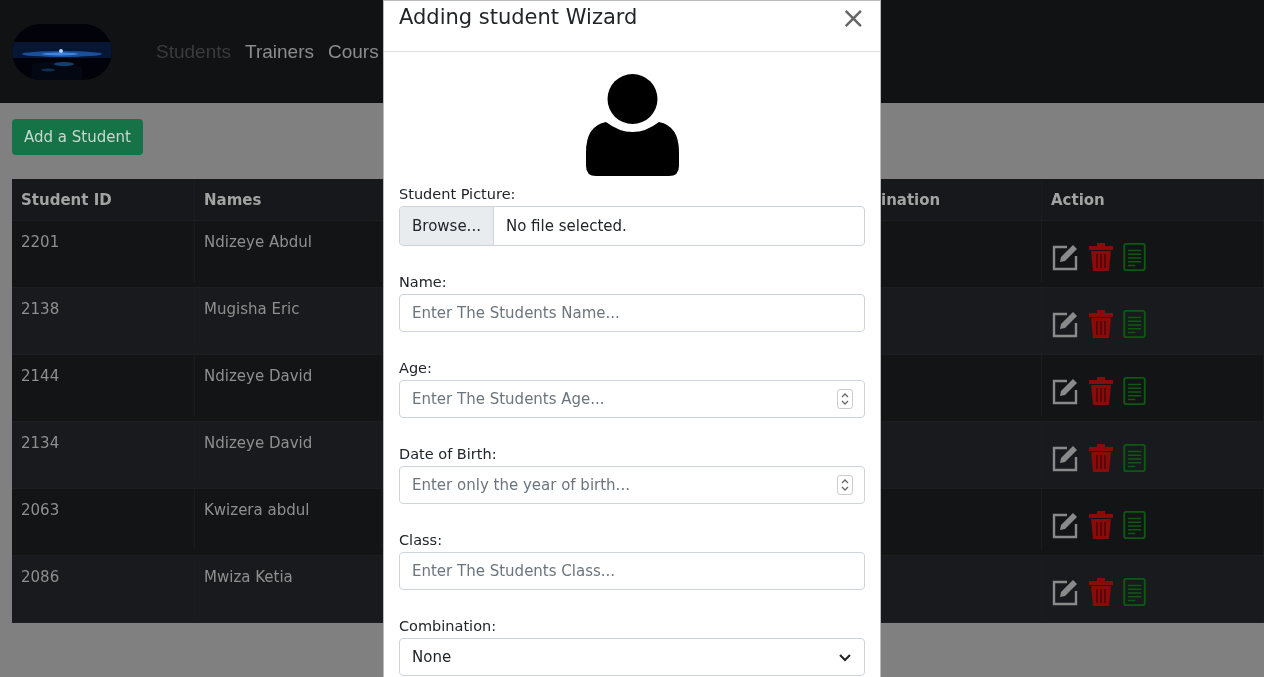  Describe the element at coordinates (248, 577) in the screenshot. I see `table-cell: Mwiza Ketia` at that location.